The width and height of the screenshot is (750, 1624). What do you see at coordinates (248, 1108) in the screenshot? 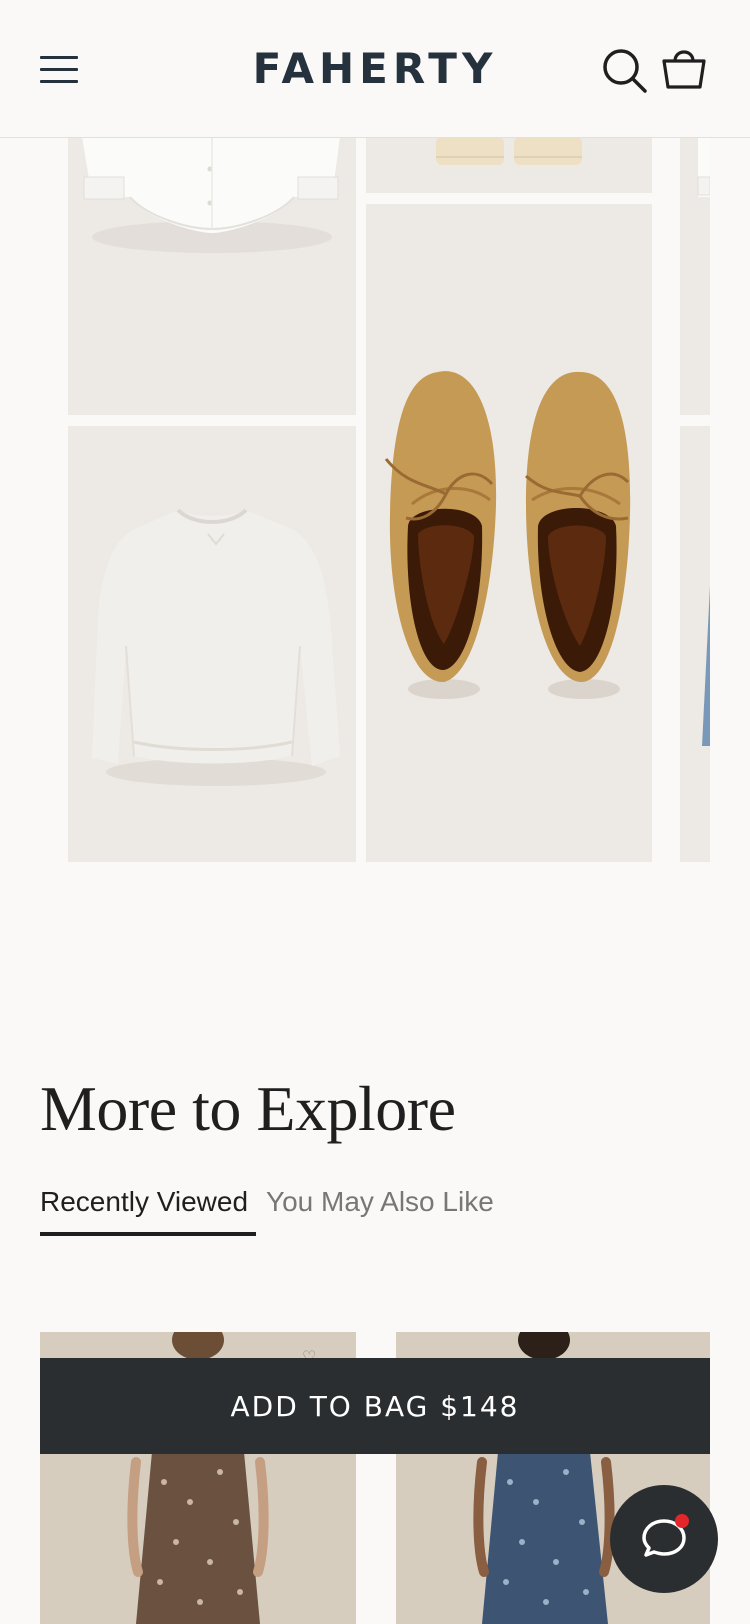
I see `section-title: More to Explore` at bounding box center [248, 1108].